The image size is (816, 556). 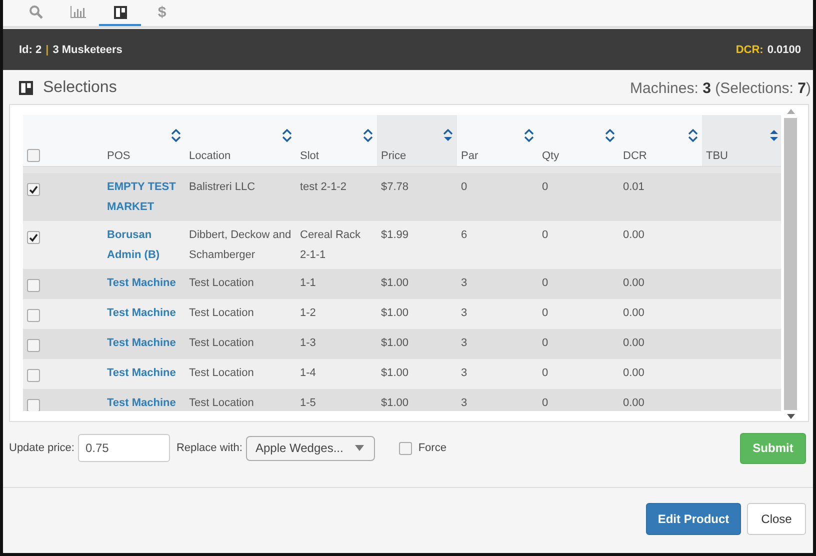 I want to click on force-checkbox, so click(x=405, y=448).